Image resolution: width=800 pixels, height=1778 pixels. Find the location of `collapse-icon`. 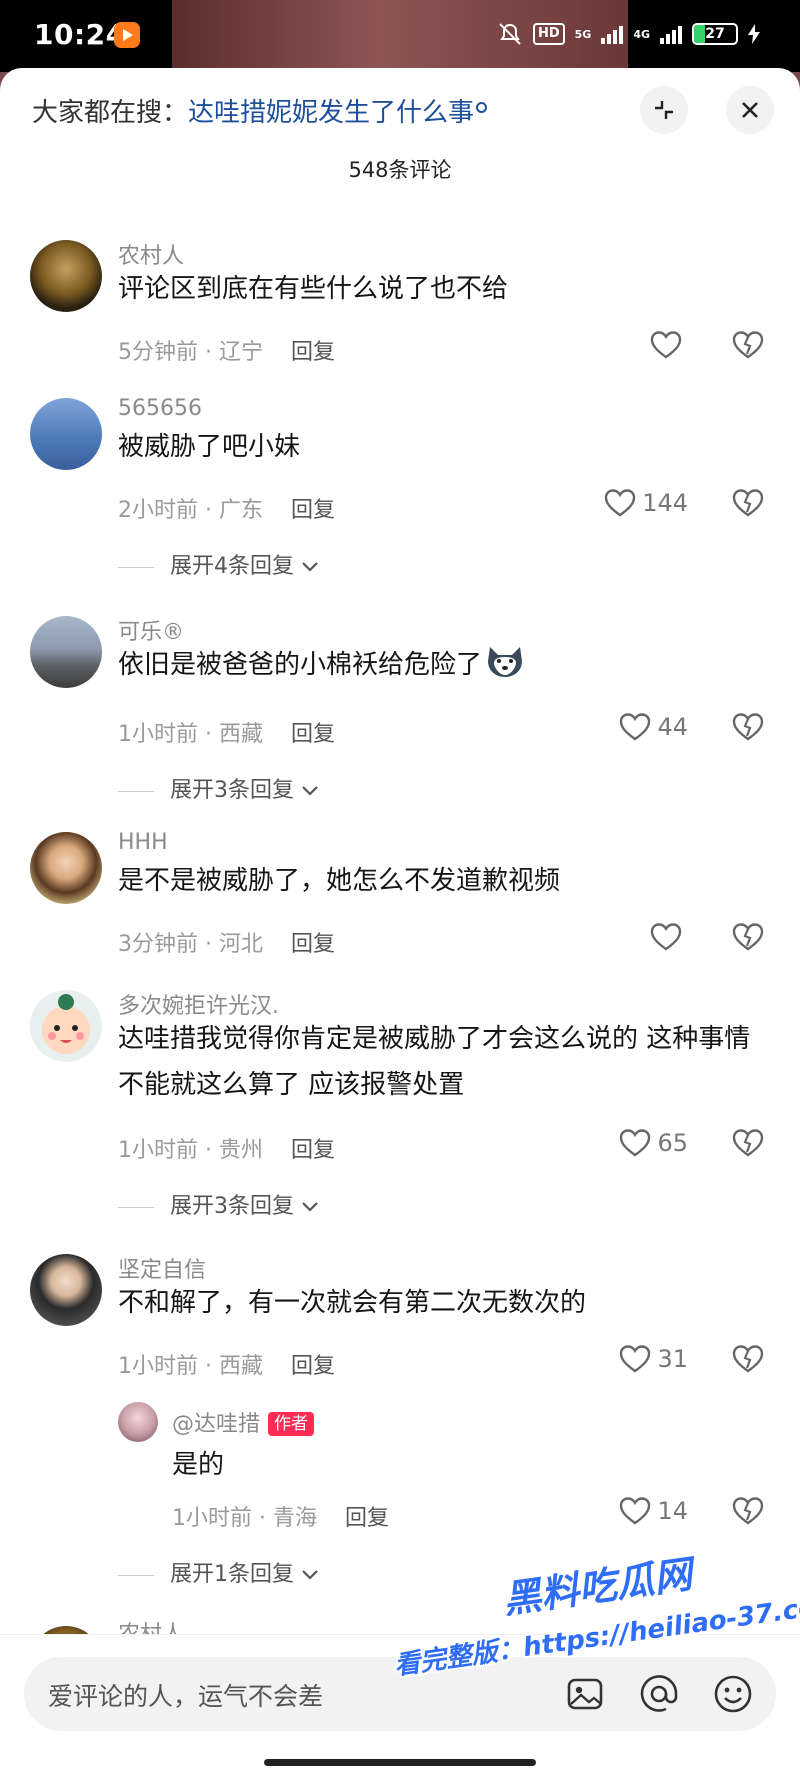

collapse-icon is located at coordinates (664, 110).